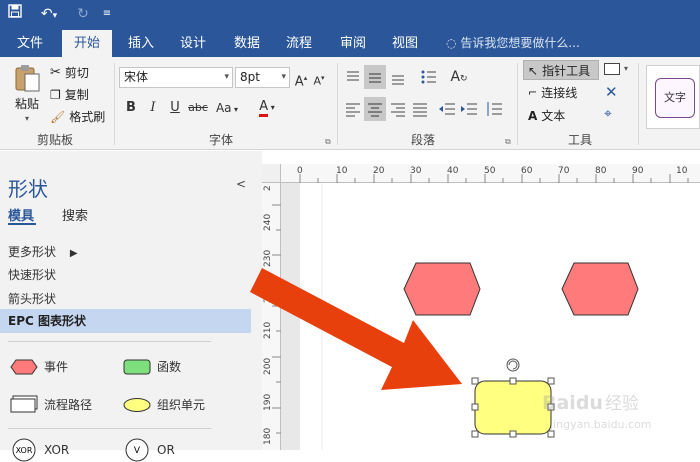 This screenshot has height=462, width=700. I want to click on bold-button: B, so click(131, 108).